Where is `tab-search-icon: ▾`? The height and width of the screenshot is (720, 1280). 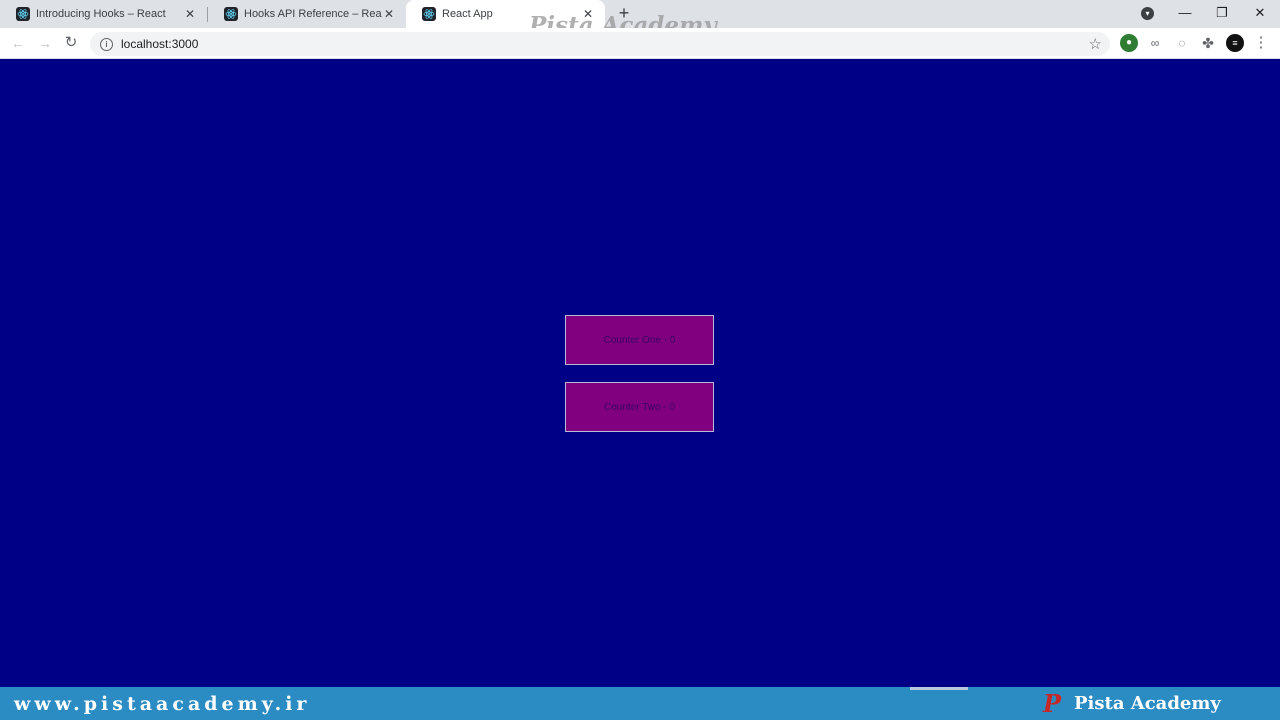 tab-search-icon: ▾ is located at coordinates (1147, 13).